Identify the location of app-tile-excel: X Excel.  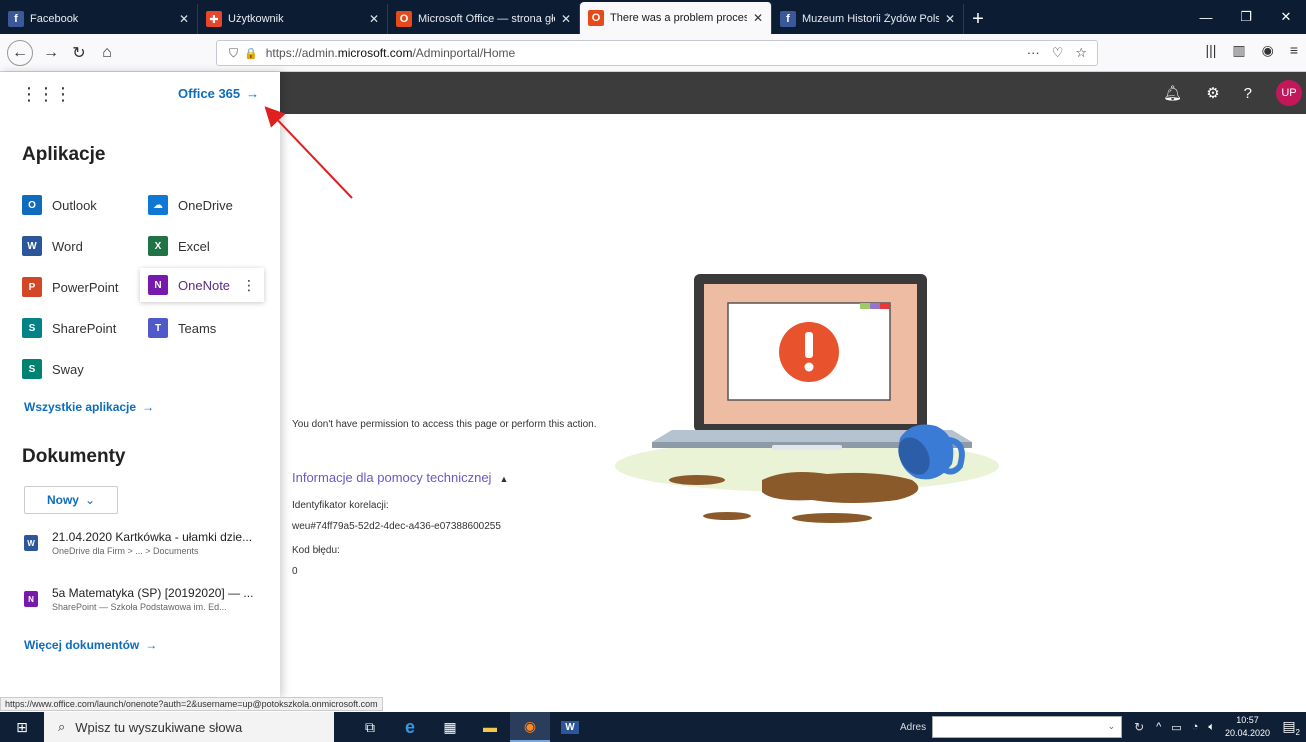
(179, 246).